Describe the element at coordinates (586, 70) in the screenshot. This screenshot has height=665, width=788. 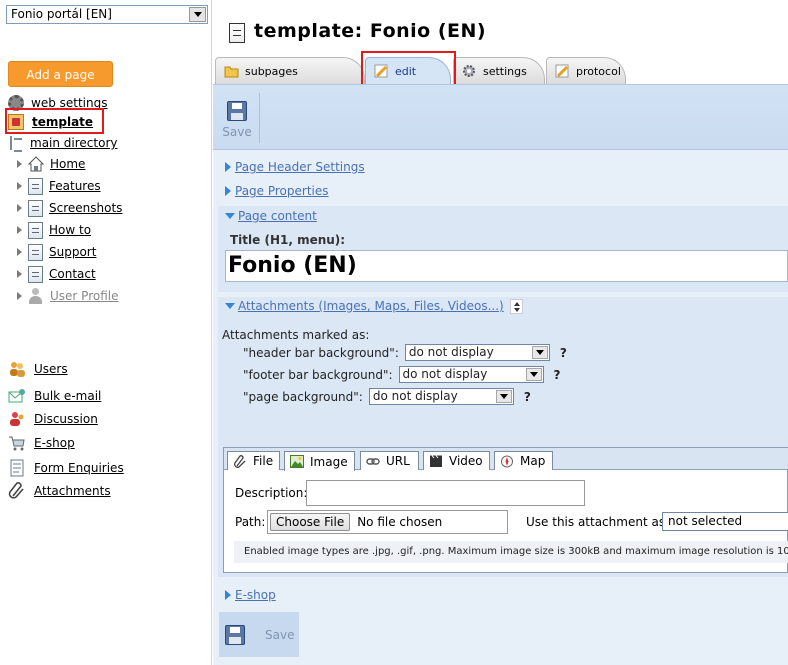
I see `tab-protocol: protocol` at that location.